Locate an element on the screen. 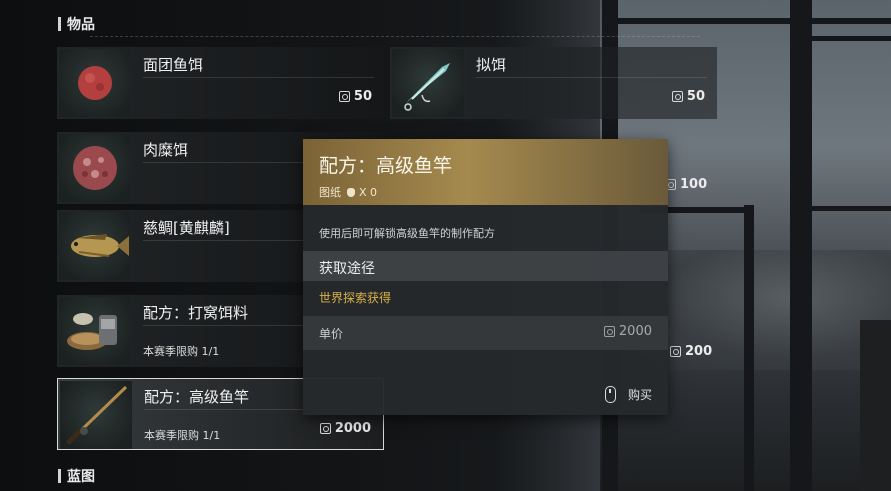  item-price-hidden-card: 100 is located at coordinates (686, 184).